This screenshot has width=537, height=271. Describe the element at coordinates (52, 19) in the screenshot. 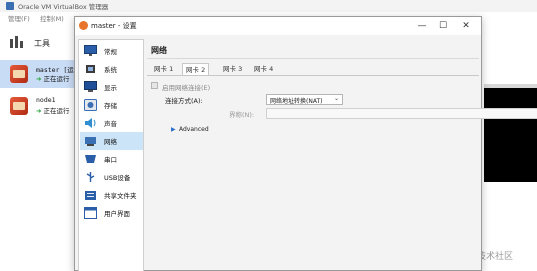

I see `menu-control: 控制(M)` at that location.